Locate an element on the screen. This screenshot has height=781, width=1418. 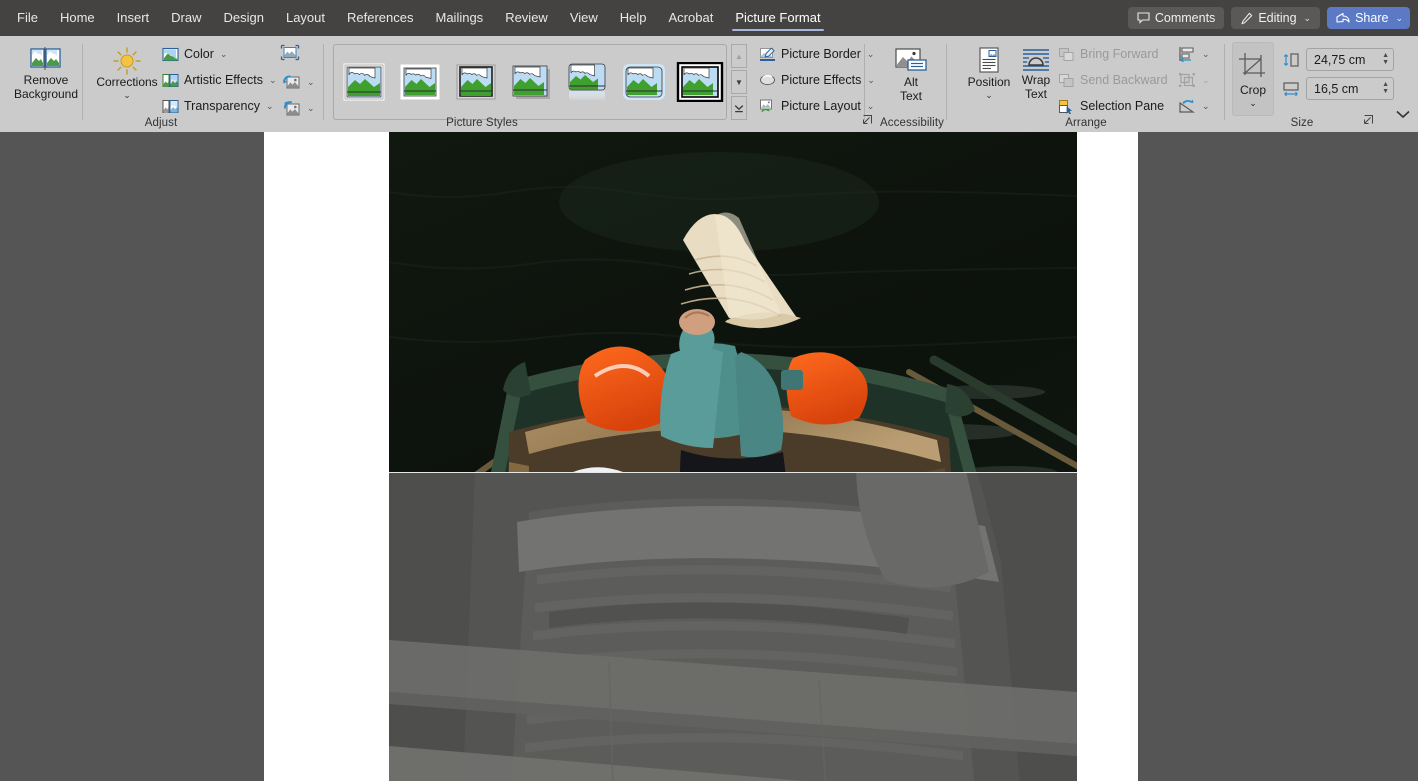
ribbon-group-accessibility: Alt Text Accessibility is located at coordinates (904, 84).